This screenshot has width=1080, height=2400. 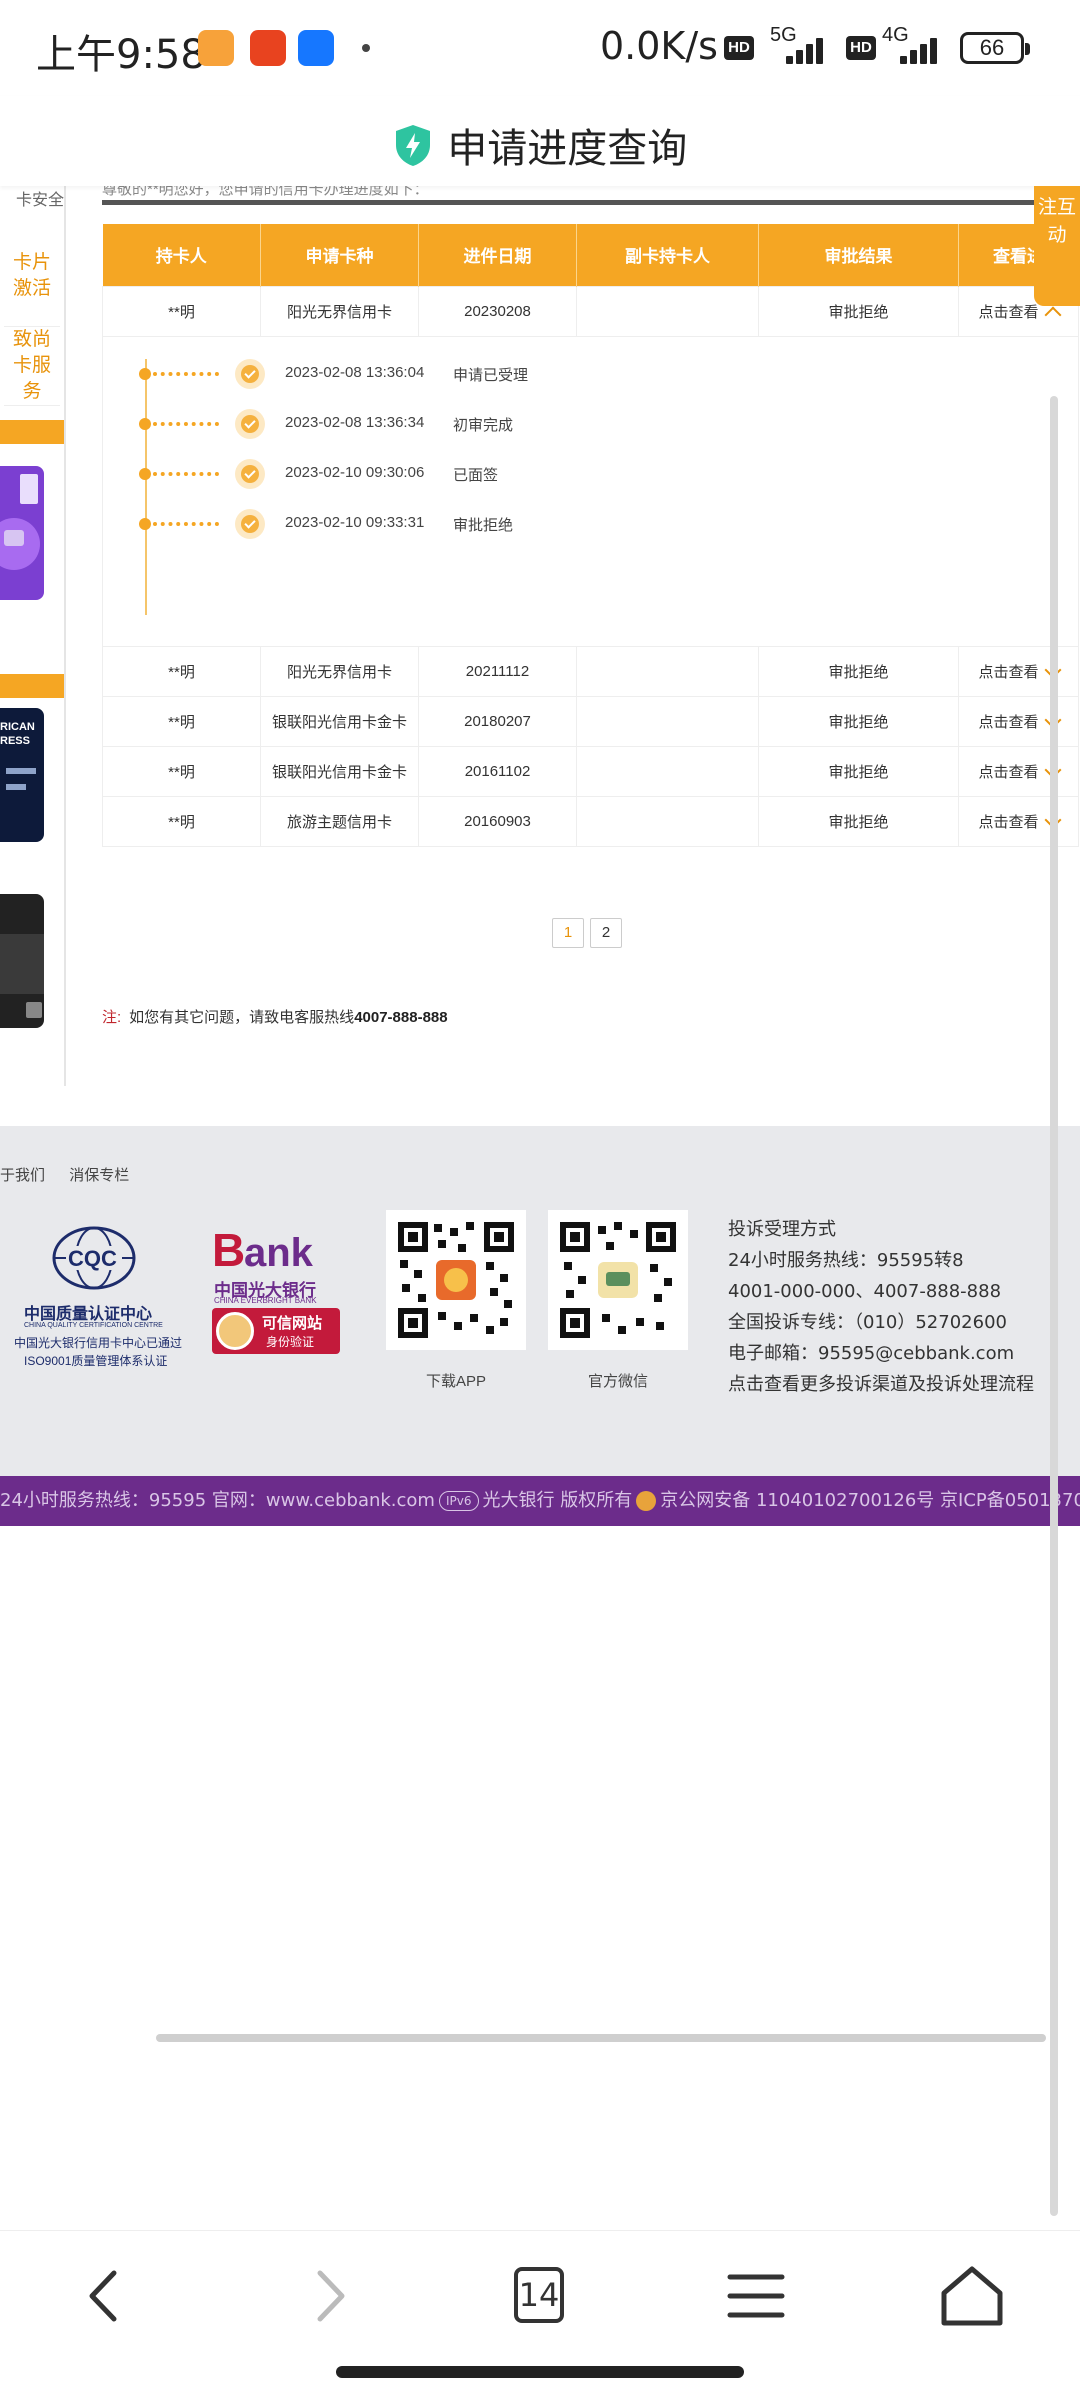 What do you see at coordinates (242, 1017) in the screenshot?
I see `note-text: 如您有其它问题，请致电客服热线` at bounding box center [242, 1017].